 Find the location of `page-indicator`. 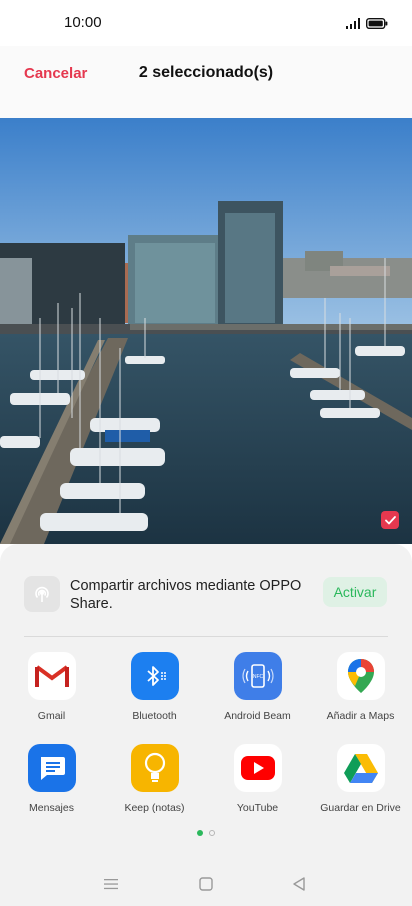

page-indicator is located at coordinates (206, 833).